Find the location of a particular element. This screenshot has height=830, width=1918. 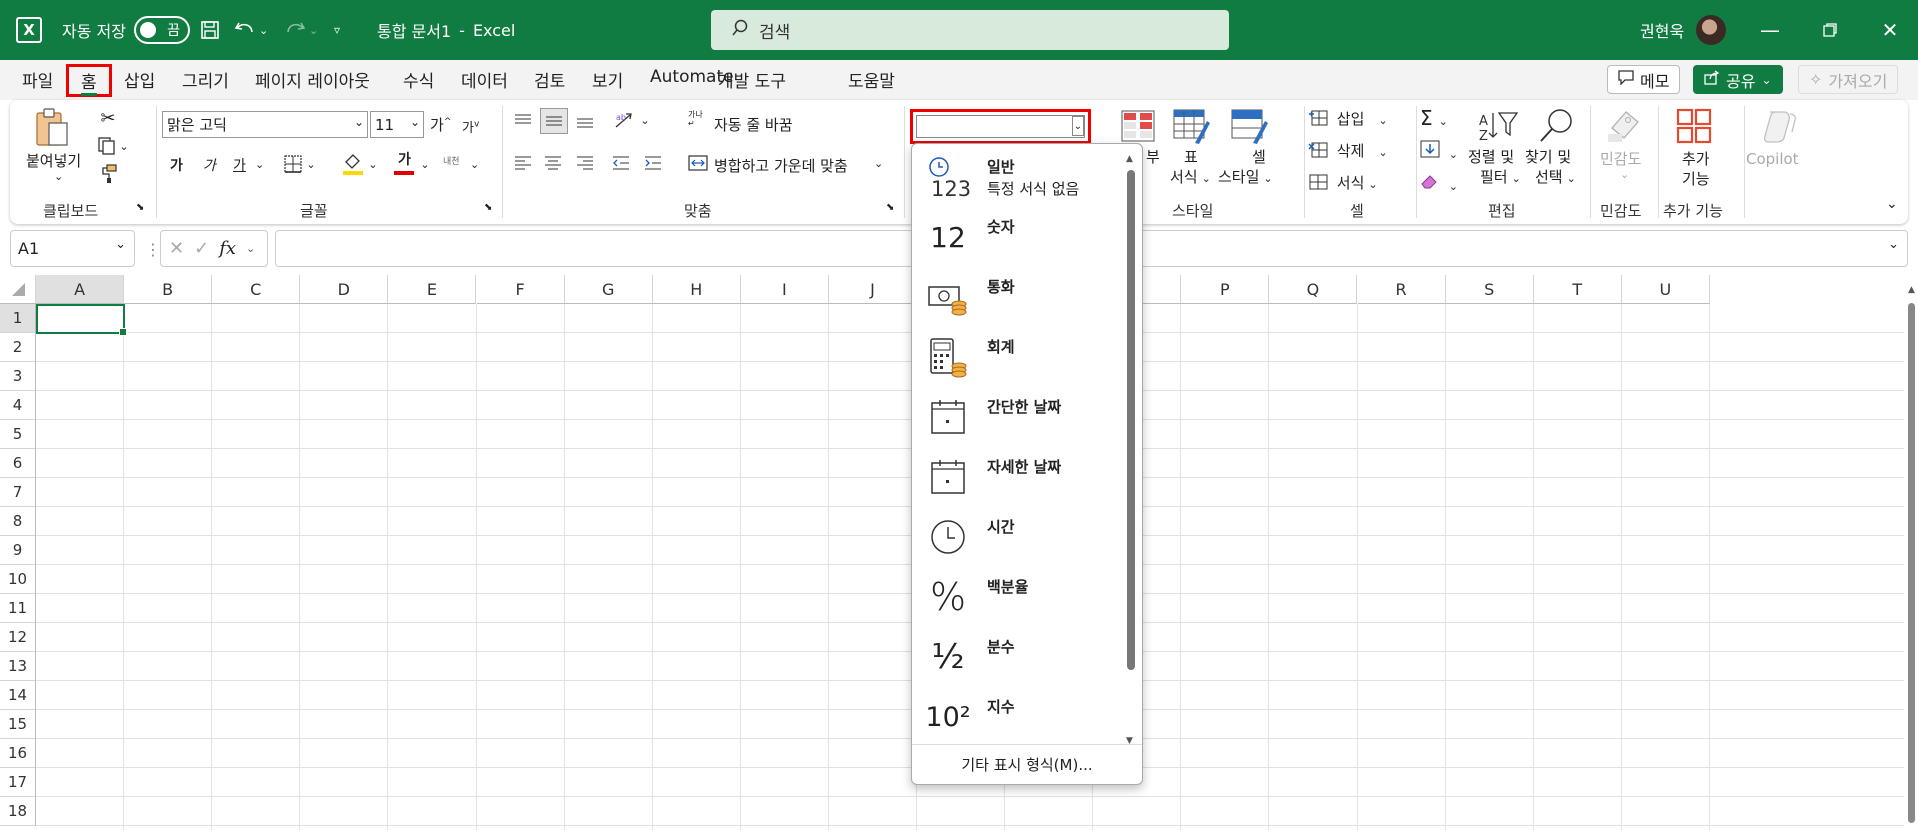

row-header-7: 7 is located at coordinates (18, 492).